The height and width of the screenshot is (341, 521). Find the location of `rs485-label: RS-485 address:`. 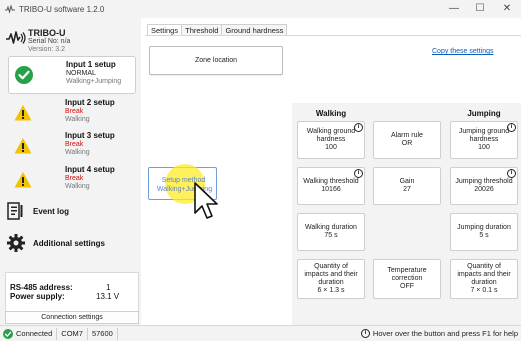

rs485-label: RS-485 address: is located at coordinates (41, 287).